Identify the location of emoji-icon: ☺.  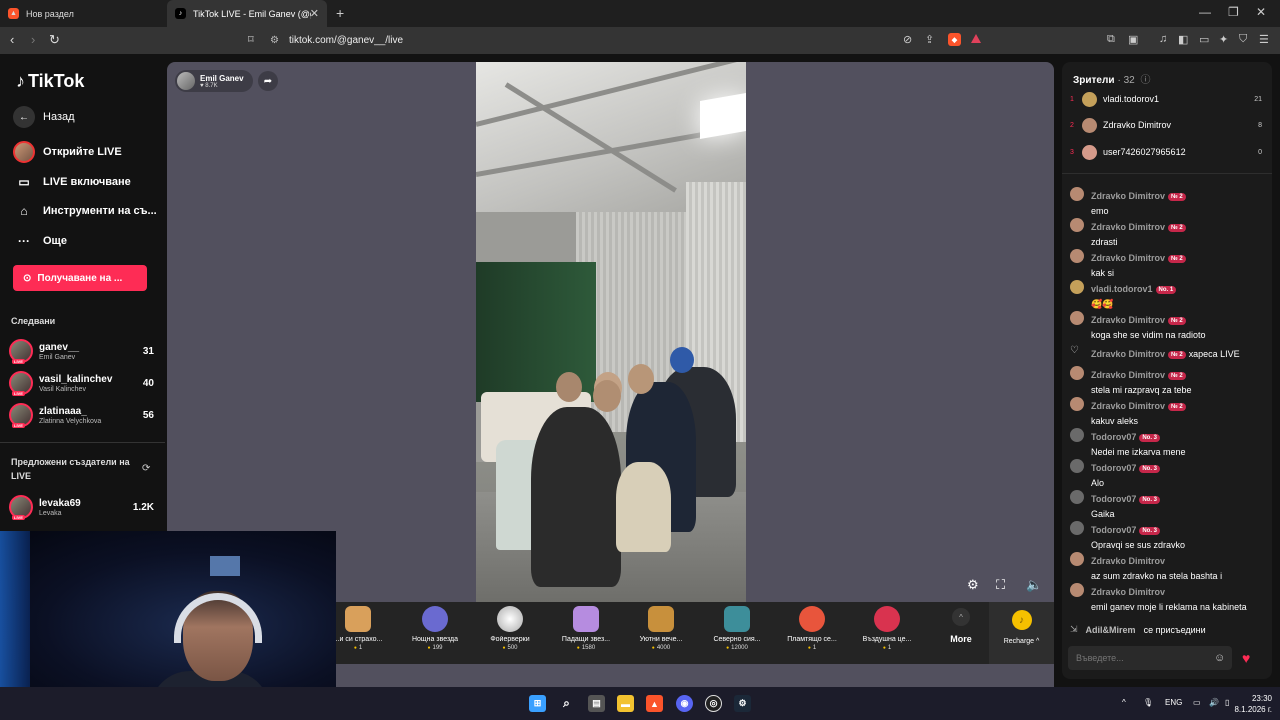
(1219, 658).